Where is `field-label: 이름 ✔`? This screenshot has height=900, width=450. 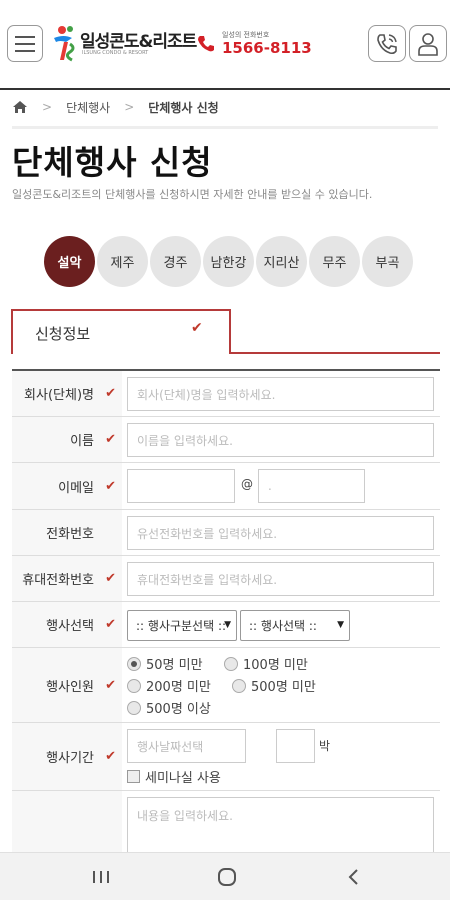 field-label: 이름 ✔ is located at coordinates (67, 439).